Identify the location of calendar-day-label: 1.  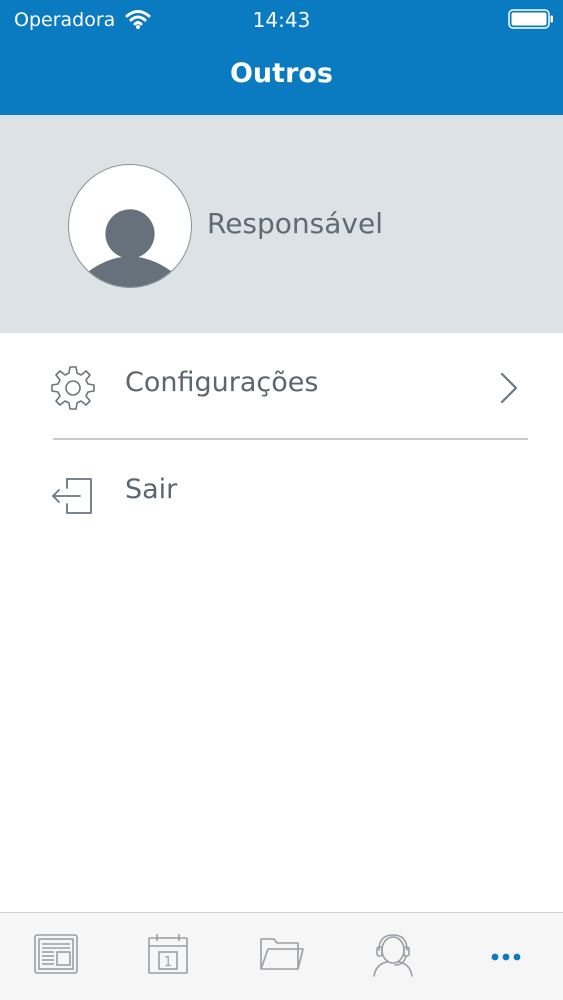
(168, 962).